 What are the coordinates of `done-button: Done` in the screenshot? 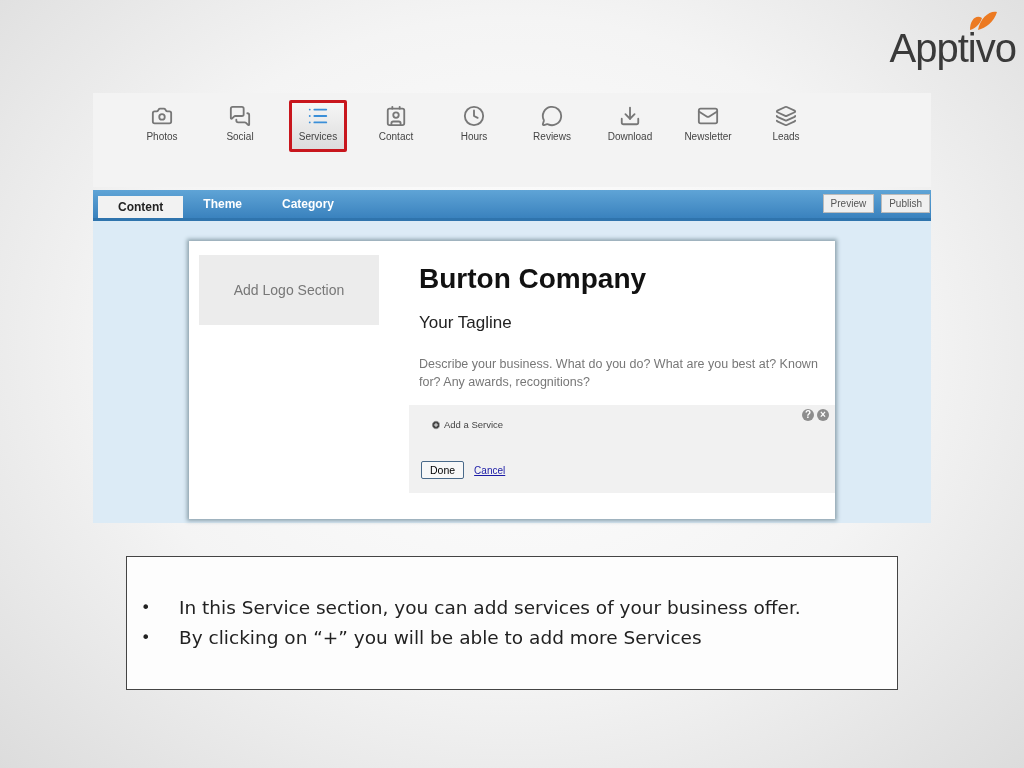 It's located at (443, 470).